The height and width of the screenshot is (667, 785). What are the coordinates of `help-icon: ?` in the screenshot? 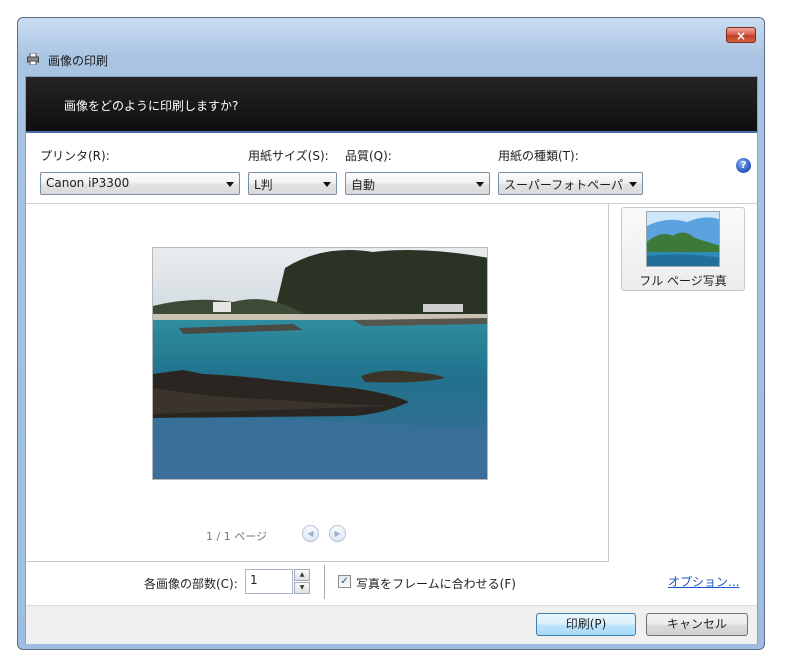 It's located at (743, 165).